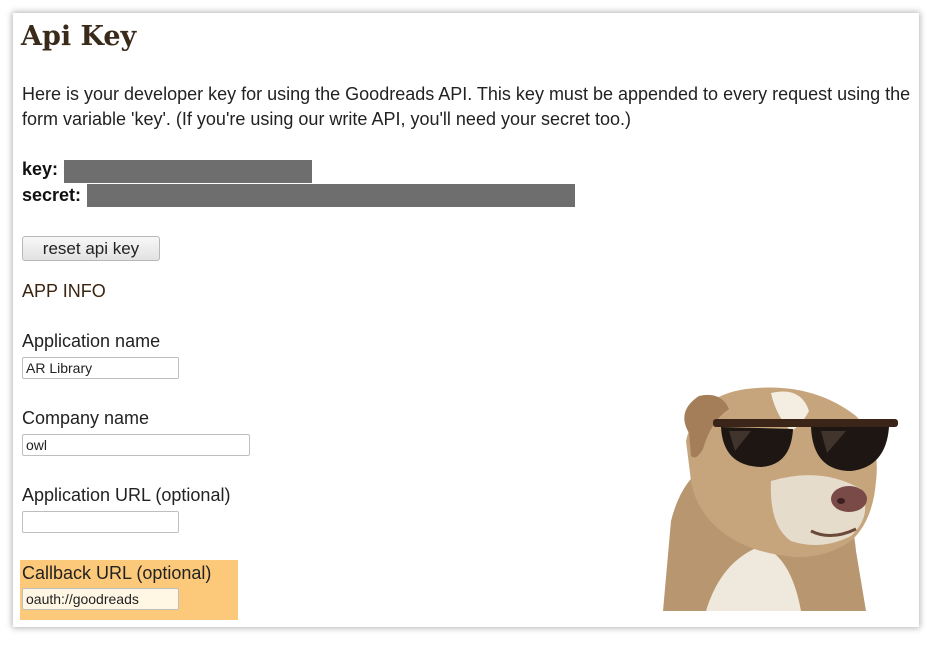 The width and height of the screenshot is (936, 646). What do you see at coordinates (100, 522) in the screenshot?
I see `application-url-input` at bounding box center [100, 522].